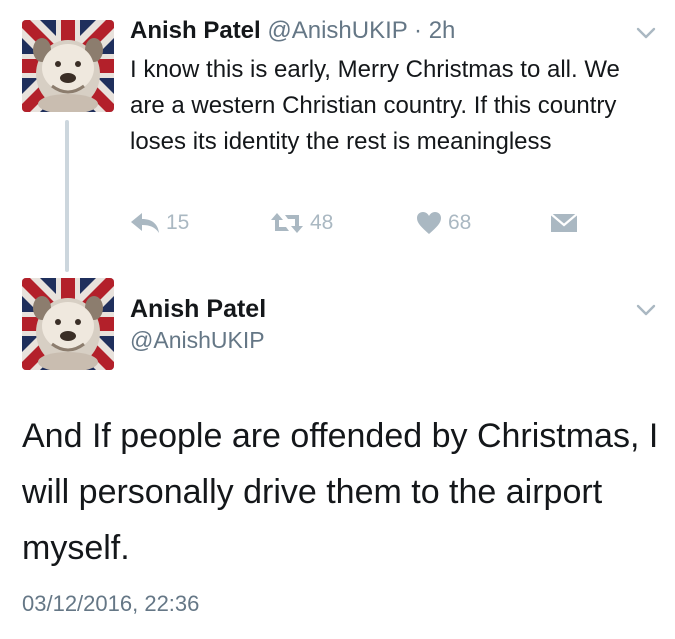  What do you see at coordinates (322, 222) in the screenshot?
I see `retweet-count: 48` at bounding box center [322, 222].